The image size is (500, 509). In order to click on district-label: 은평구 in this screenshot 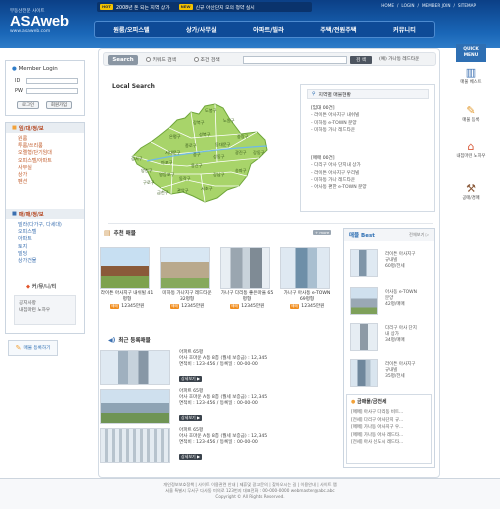, I will do `click(175, 136)`.